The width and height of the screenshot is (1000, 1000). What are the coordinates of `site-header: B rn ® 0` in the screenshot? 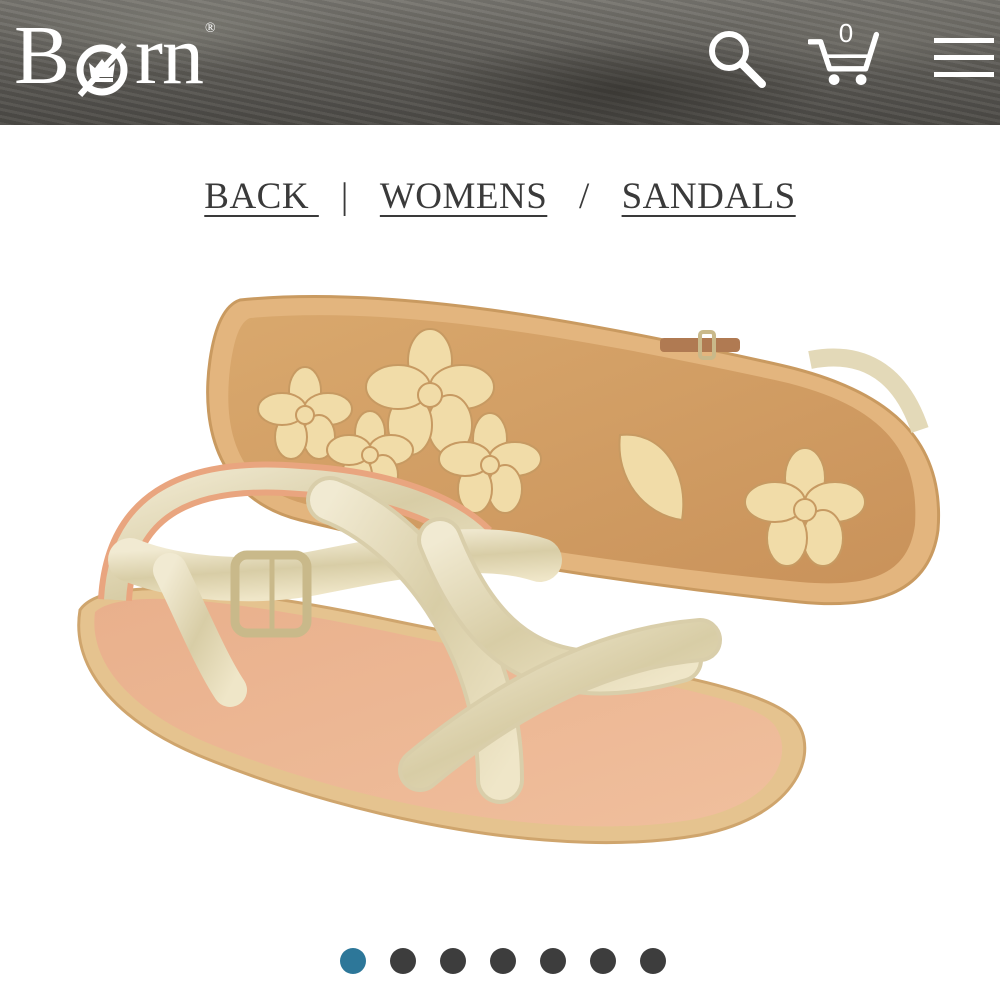 It's located at (500, 62).